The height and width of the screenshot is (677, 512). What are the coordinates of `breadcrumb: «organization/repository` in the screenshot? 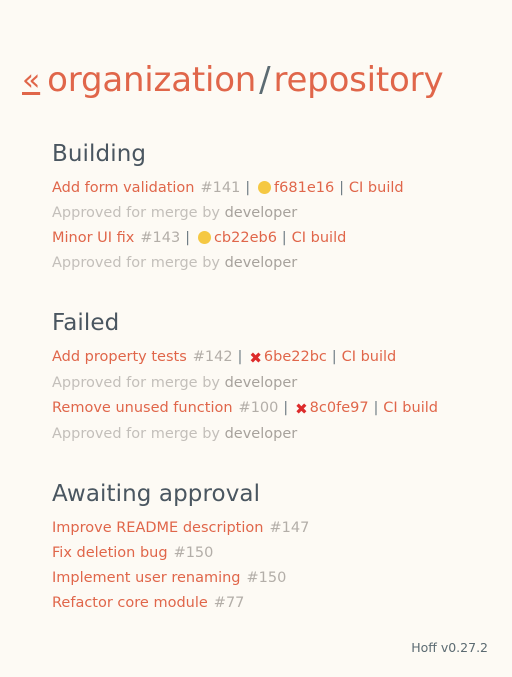 It's located at (267, 79).